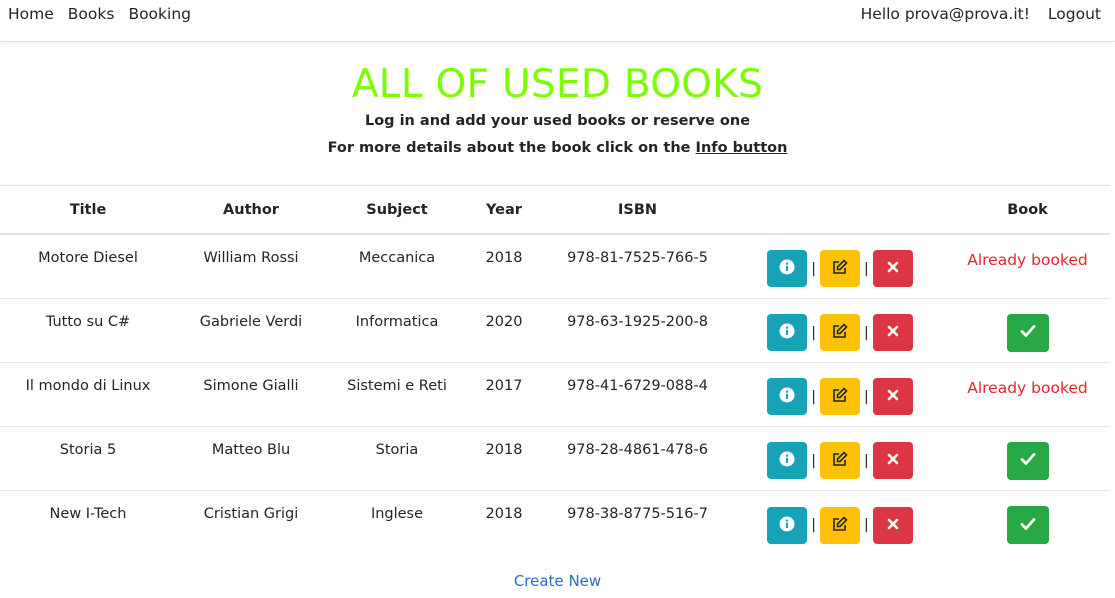 The height and width of the screenshot is (598, 1115). Describe the element at coordinates (504, 450) in the screenshot. I see `cell-year: 2018` at that location.